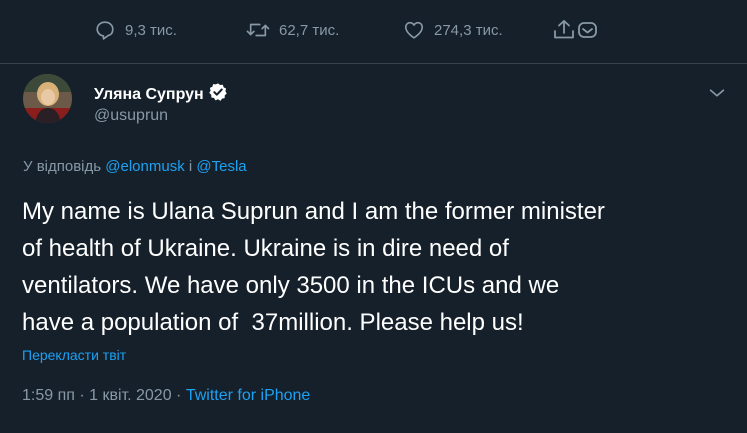 Image resolution: width=747 pixels, height=433 pixels. Describe the element at coordinates (309, 30) in the screenshot. I see `retweet-count: 62,7 тис.` at that location.